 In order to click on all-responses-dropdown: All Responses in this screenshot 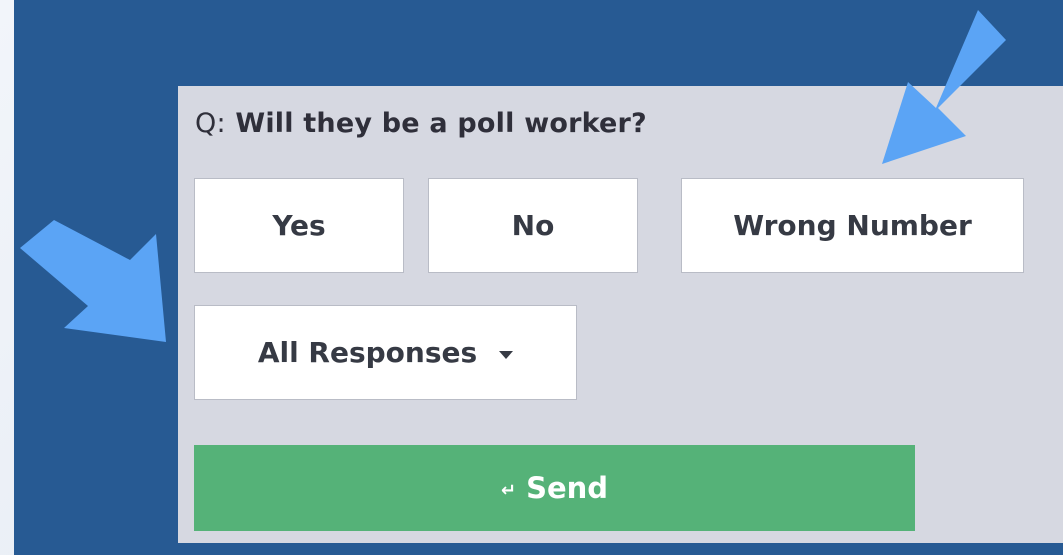, I will do `click(385, 352)`.